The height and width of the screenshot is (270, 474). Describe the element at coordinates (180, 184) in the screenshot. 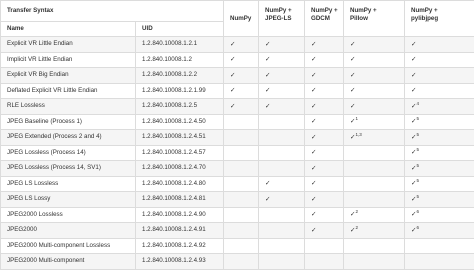

I see `uid-cell: 1.2.840.10008.1.2.4.80` at that location.